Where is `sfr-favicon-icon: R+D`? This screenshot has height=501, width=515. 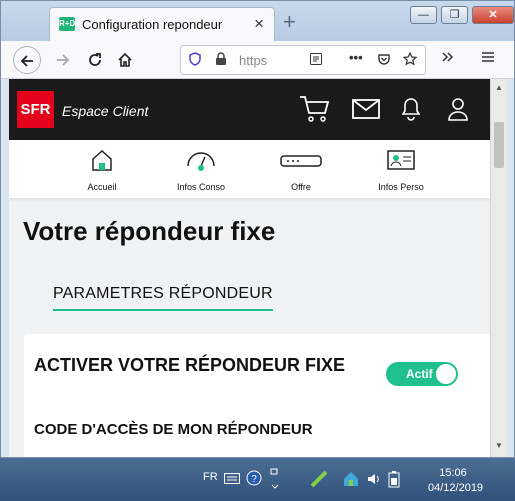
sfr-favicon-icon: R+D is located at coordinates (67, 24).